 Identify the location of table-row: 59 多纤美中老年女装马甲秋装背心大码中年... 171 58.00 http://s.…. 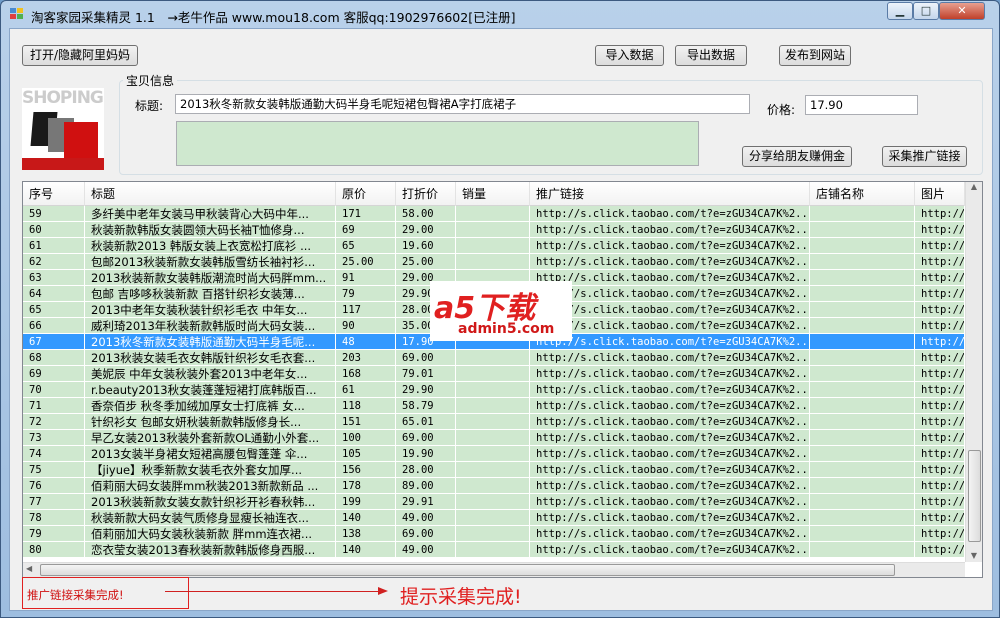
(494, 214).